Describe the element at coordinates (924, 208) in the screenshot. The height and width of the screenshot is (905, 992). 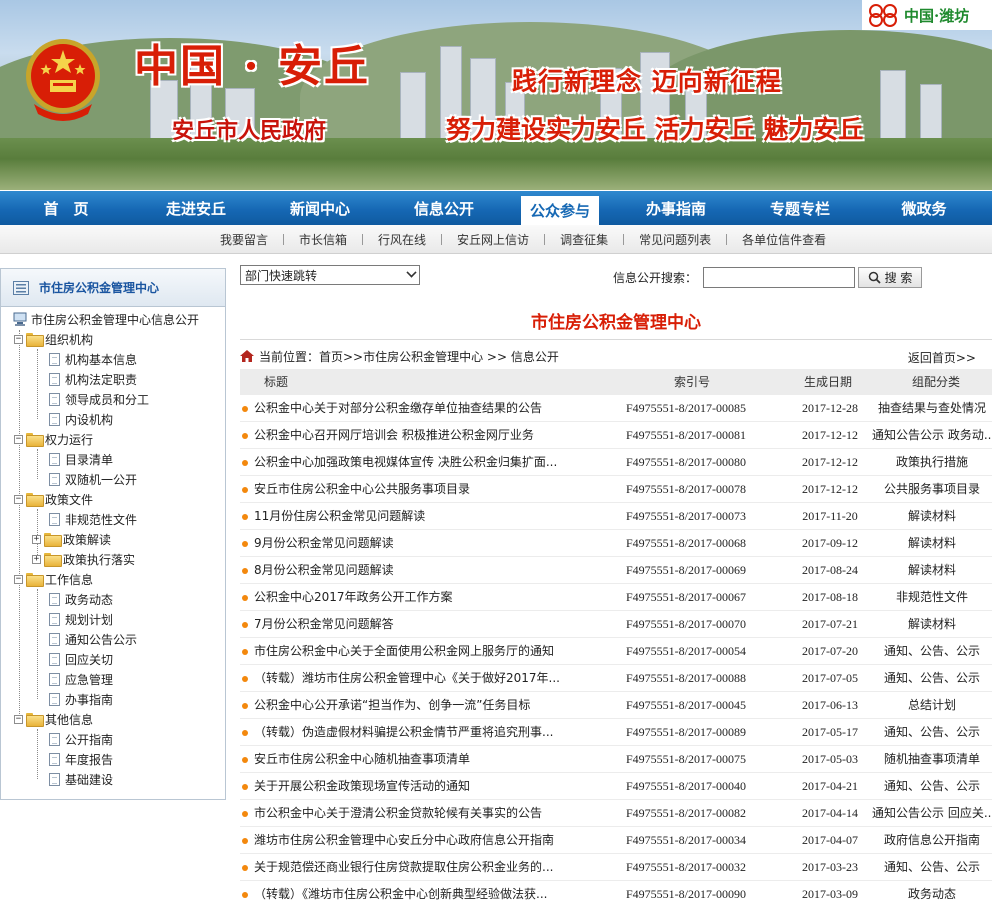
I see `nav-micro-government: 微政务` at that location.